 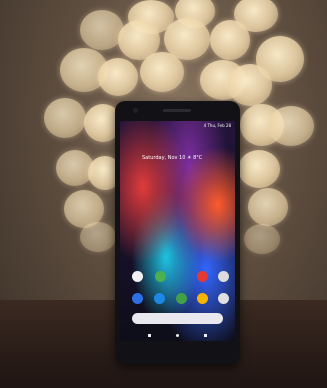 What do you see at coordinates (223, 298) in the screenshot?
I see `camera-icon` at bounding box center [223, 298].